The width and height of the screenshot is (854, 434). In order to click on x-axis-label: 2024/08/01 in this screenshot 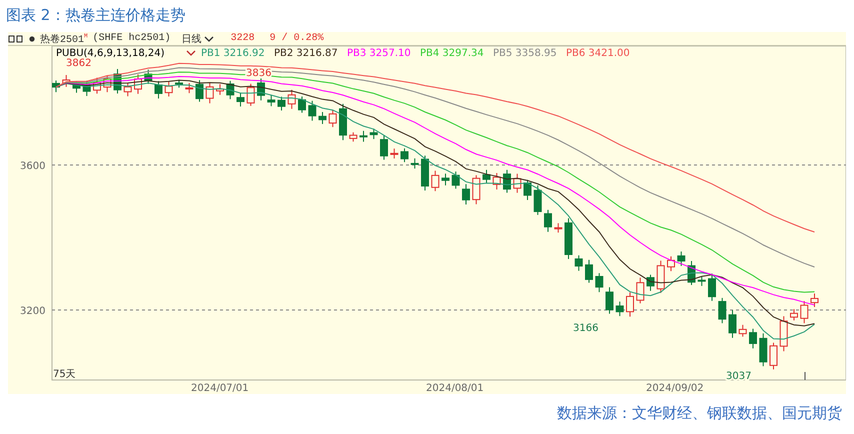, I will do `click(455, 388)`.